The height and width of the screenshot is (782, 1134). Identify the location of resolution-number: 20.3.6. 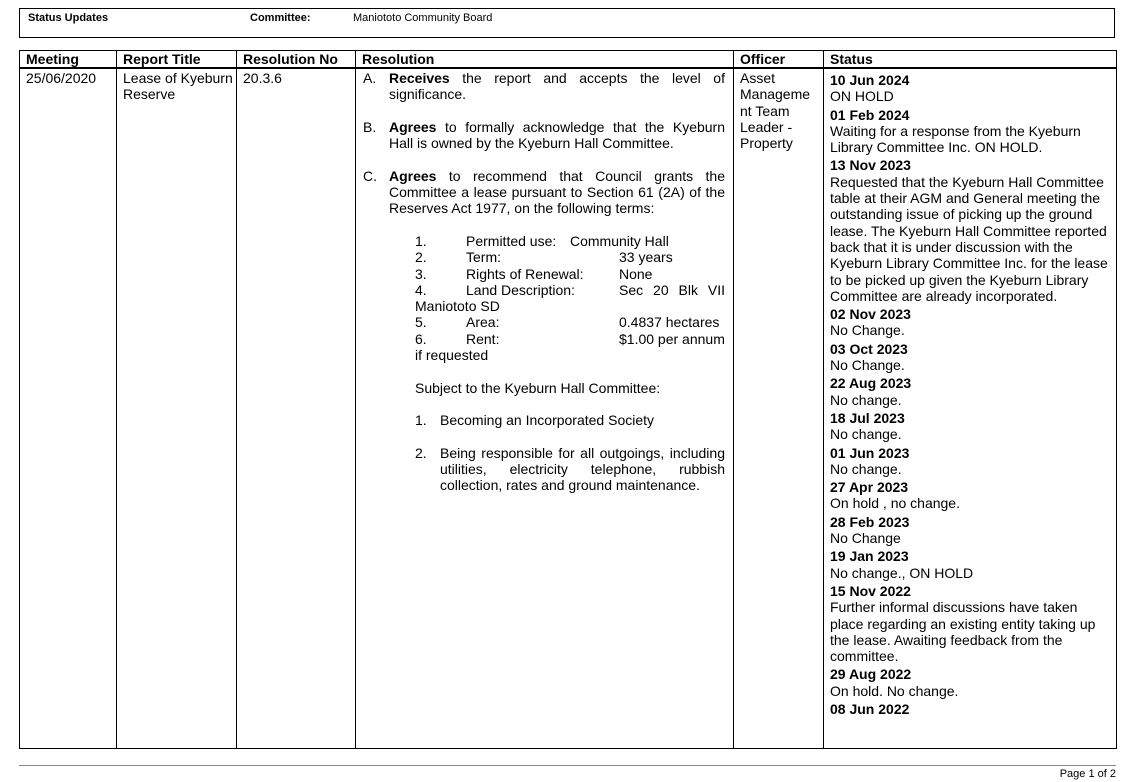
(296, 408).